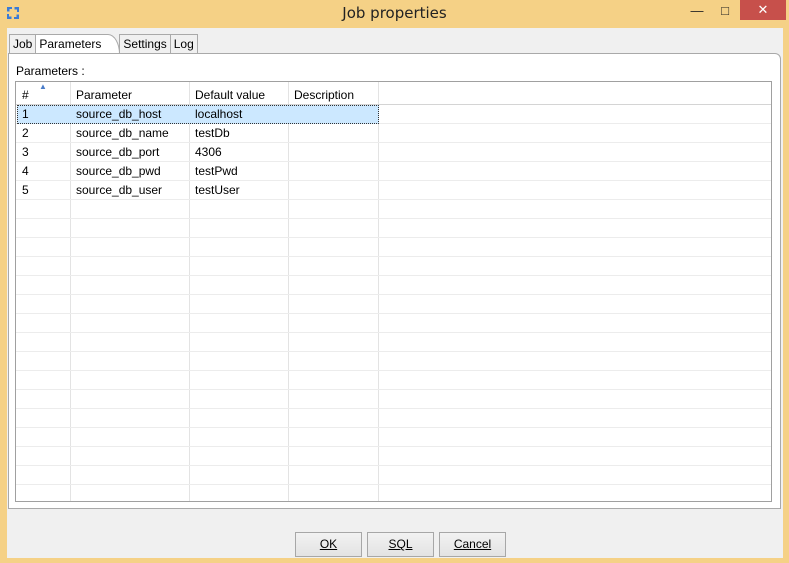 This screenshot has height=563, width=789. I want to click on column-header-description: Description, so click(333, 93).